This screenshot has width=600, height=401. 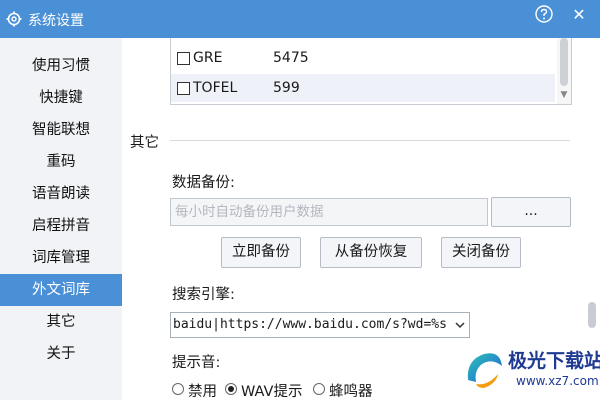 I want to click on list-scrollbar: ▼, so click(x=564, y=71).